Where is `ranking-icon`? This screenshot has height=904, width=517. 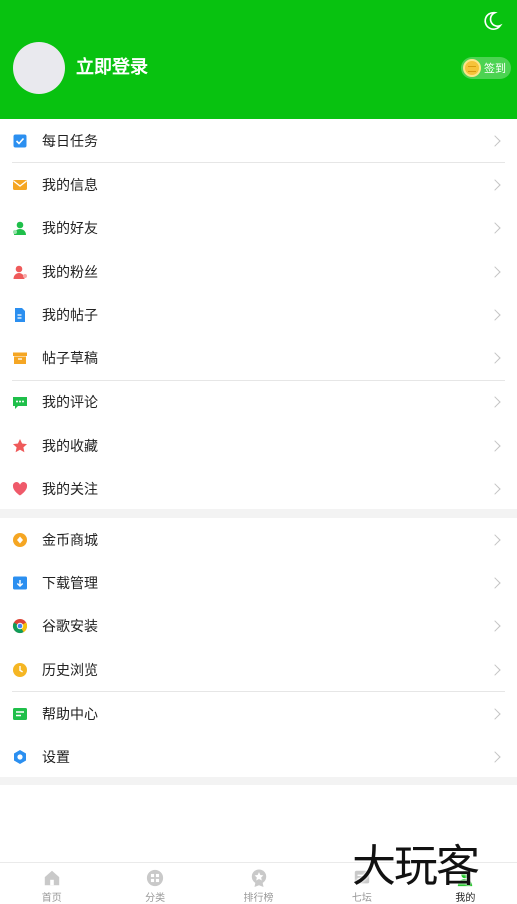
ranking-icon is located at coordinates (258, 878).